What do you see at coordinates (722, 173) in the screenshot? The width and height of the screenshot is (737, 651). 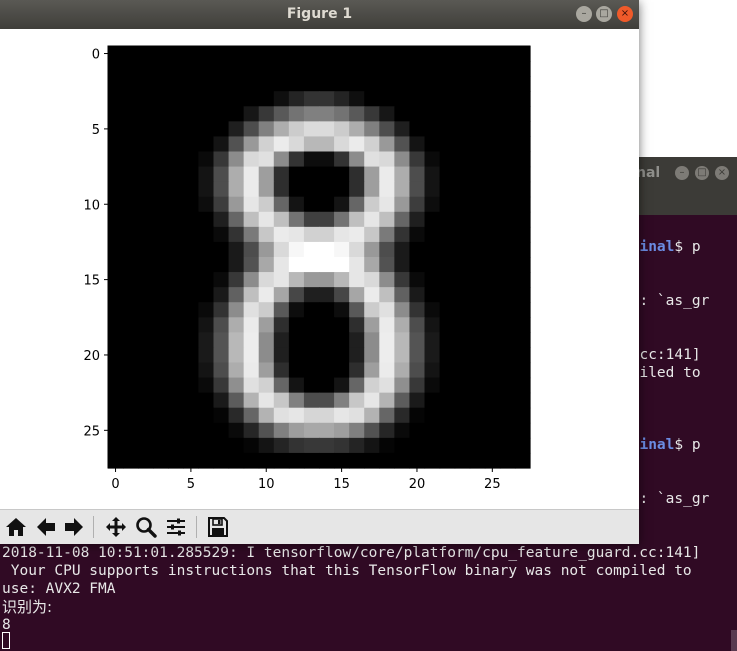 I see `terminal-close-button: ×` at bounding box center [722, 173].